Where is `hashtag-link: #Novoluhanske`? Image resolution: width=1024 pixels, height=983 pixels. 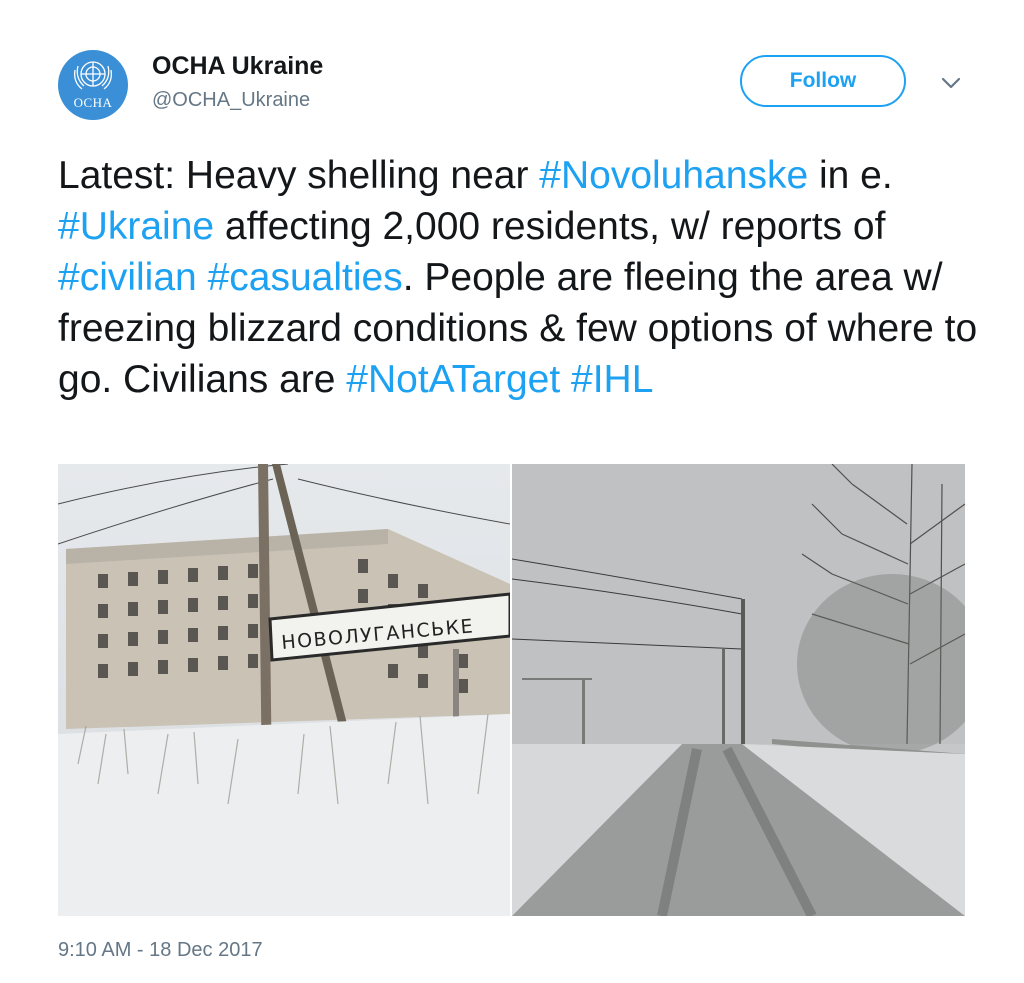 hashtag-link: #Novoluhanske is located at coordinates (673, 175).